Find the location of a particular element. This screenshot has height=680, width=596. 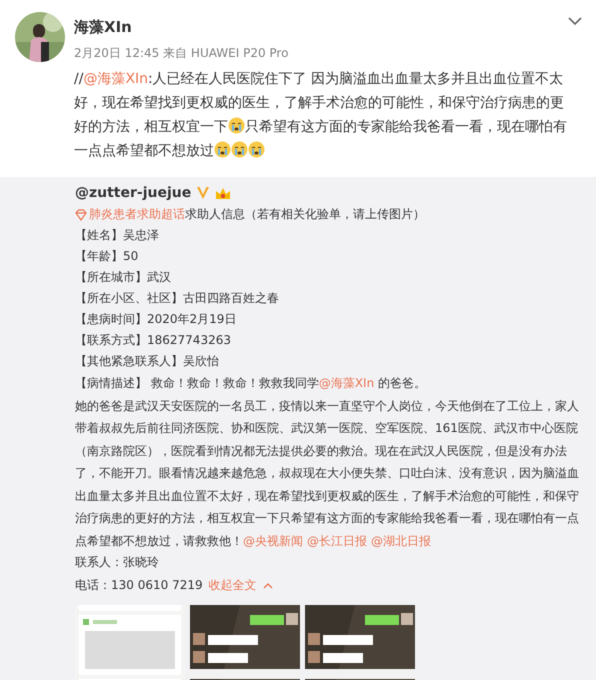

author-name: 海藻XIn is located at coordinates (103, 27).